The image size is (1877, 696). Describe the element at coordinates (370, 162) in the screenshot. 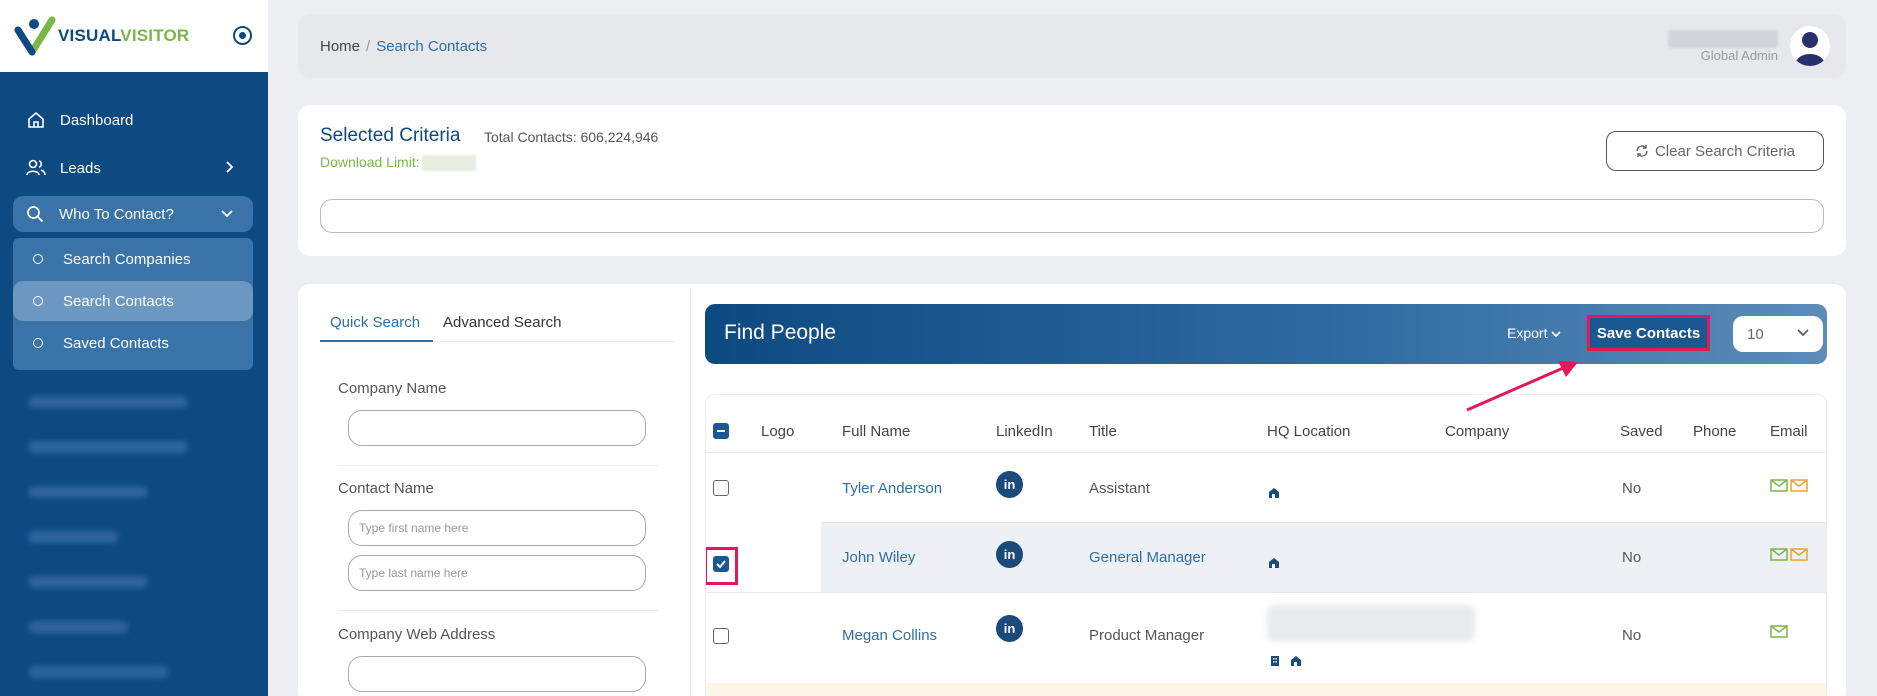

I see `download-limit-label: Download Limit:` at that location.